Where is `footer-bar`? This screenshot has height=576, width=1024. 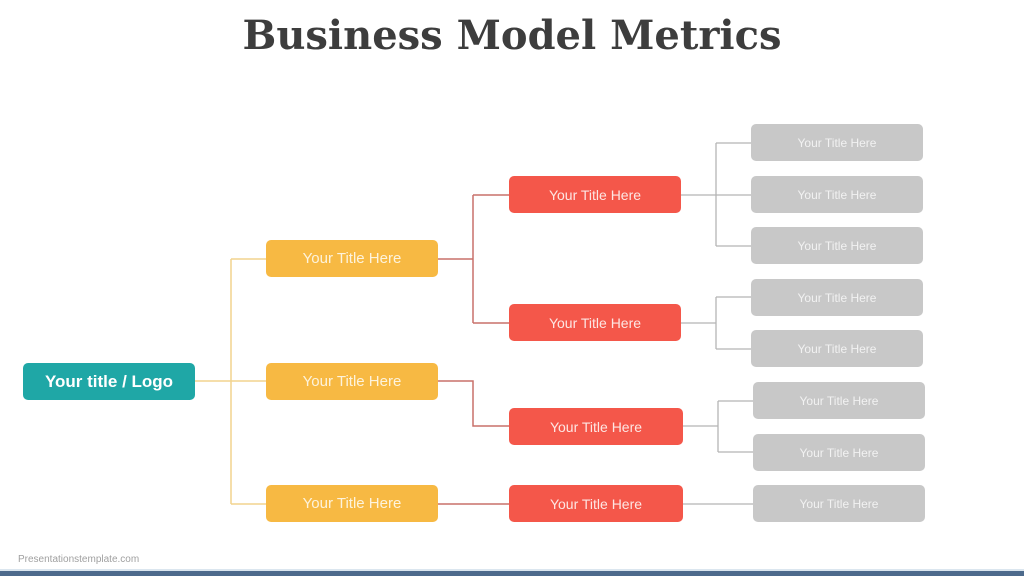
footer-bar is located at coordinates (512, 573).